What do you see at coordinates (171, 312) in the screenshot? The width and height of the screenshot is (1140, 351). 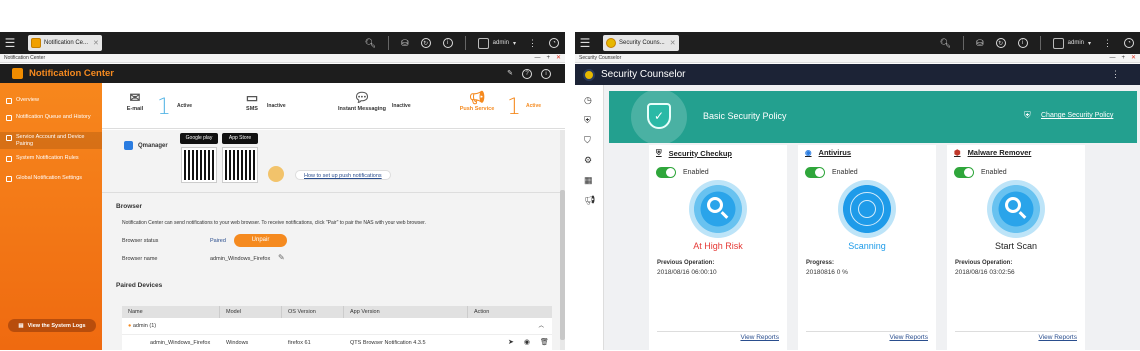 I see `col-name: Name` at bounding box center [171, 312].